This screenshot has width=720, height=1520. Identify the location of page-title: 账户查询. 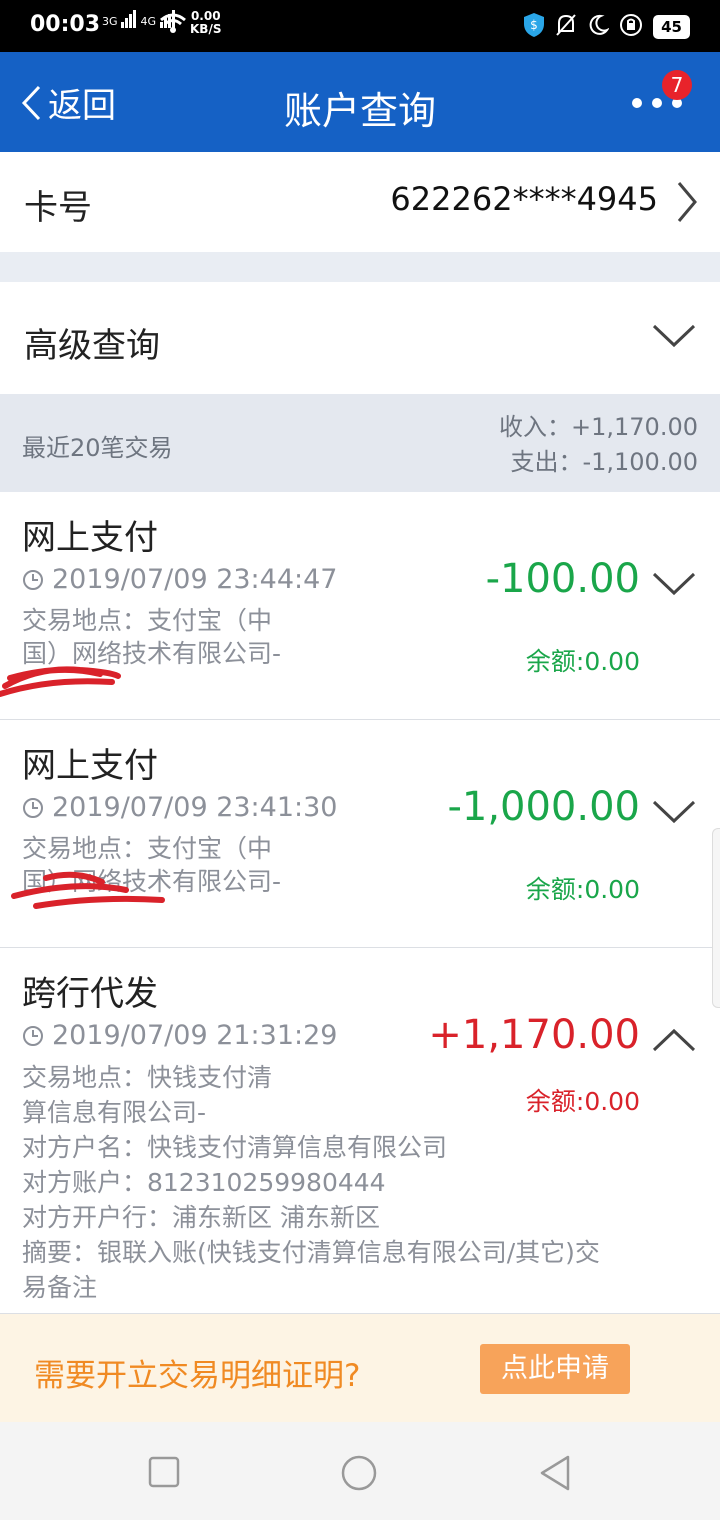
(359, 111).